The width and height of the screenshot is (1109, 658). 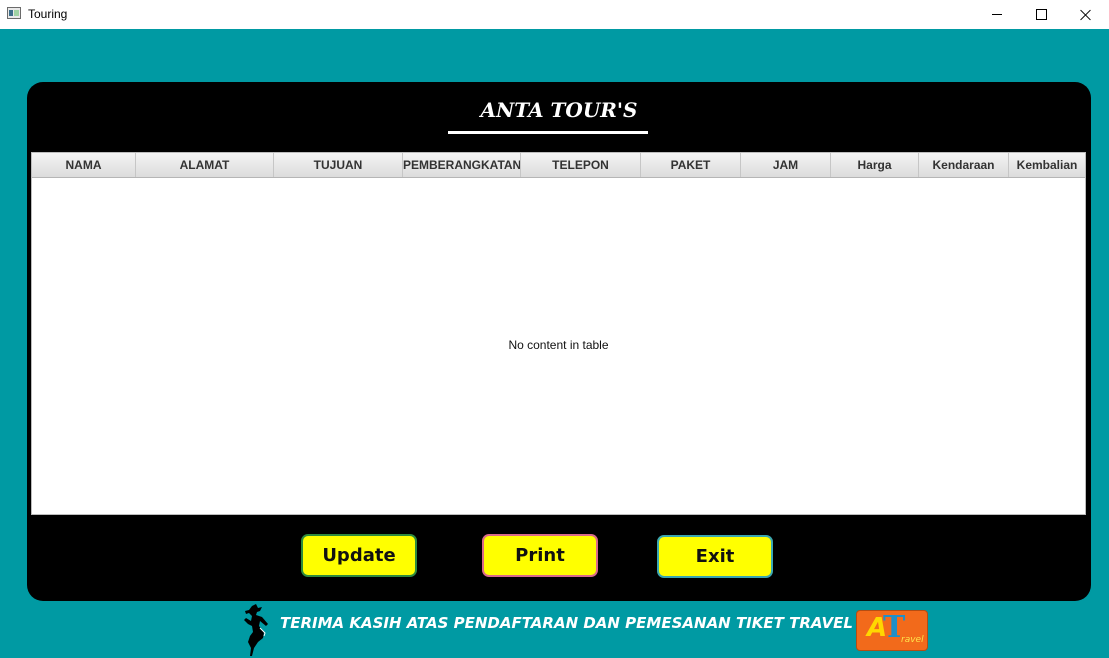 I want to click on minimize-button, so click(x=997, y=14).